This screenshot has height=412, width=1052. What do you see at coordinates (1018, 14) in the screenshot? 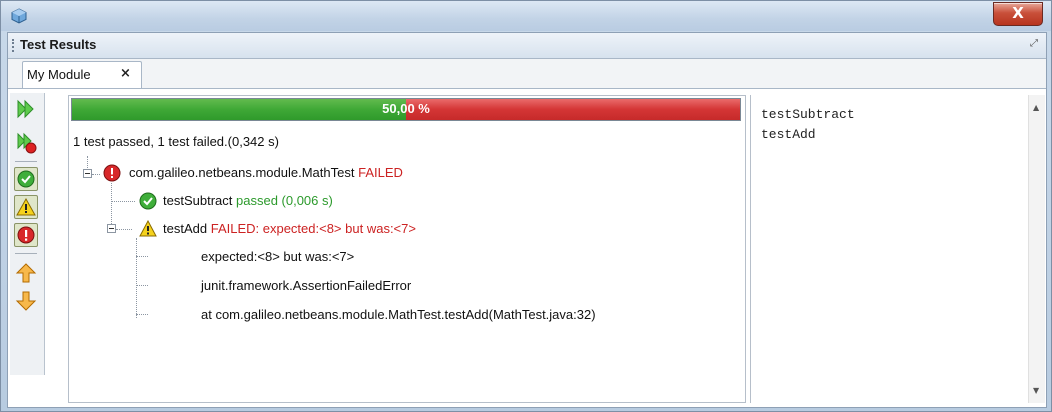
I see `window-close-button: X` at bounding box center [1018, 14].